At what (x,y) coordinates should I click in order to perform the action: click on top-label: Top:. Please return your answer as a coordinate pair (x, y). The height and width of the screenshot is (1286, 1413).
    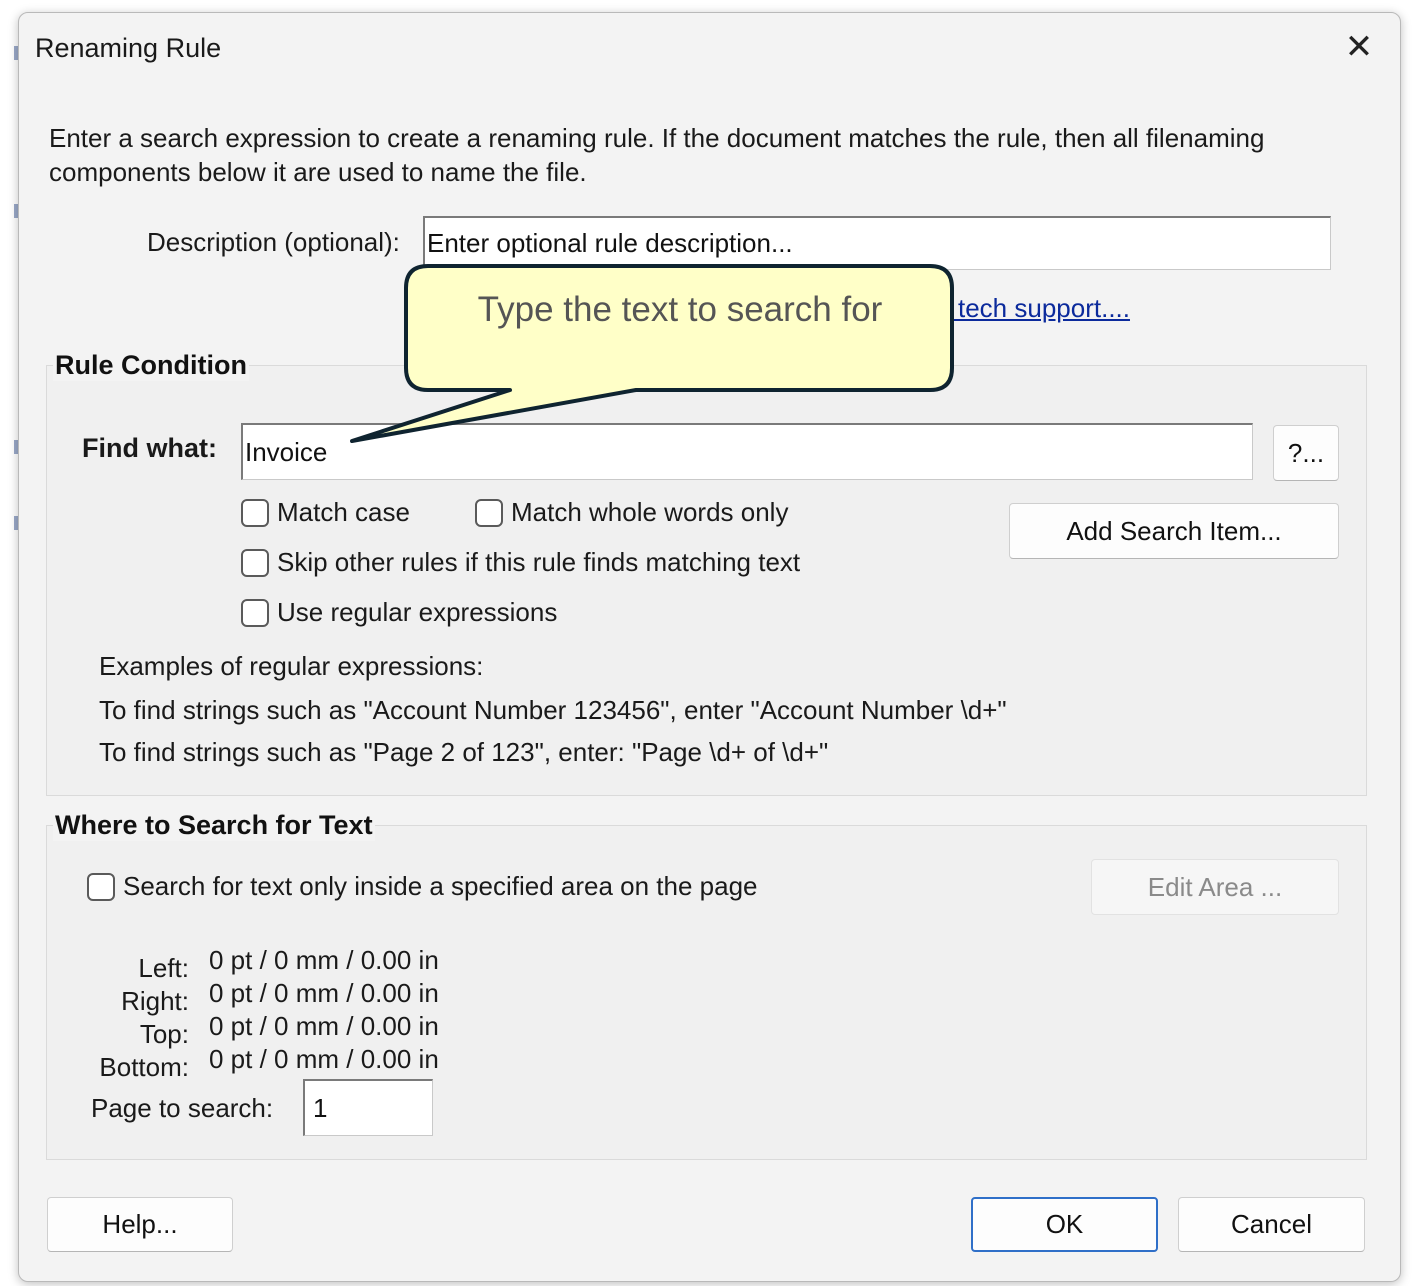
    Looking at the image, I should click on (164, 1034).